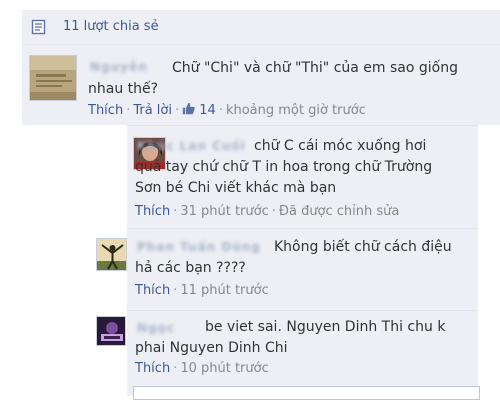  Describe the element at coordinates (207, 110) in the screenshot. I see `like-count: 14` at that location.